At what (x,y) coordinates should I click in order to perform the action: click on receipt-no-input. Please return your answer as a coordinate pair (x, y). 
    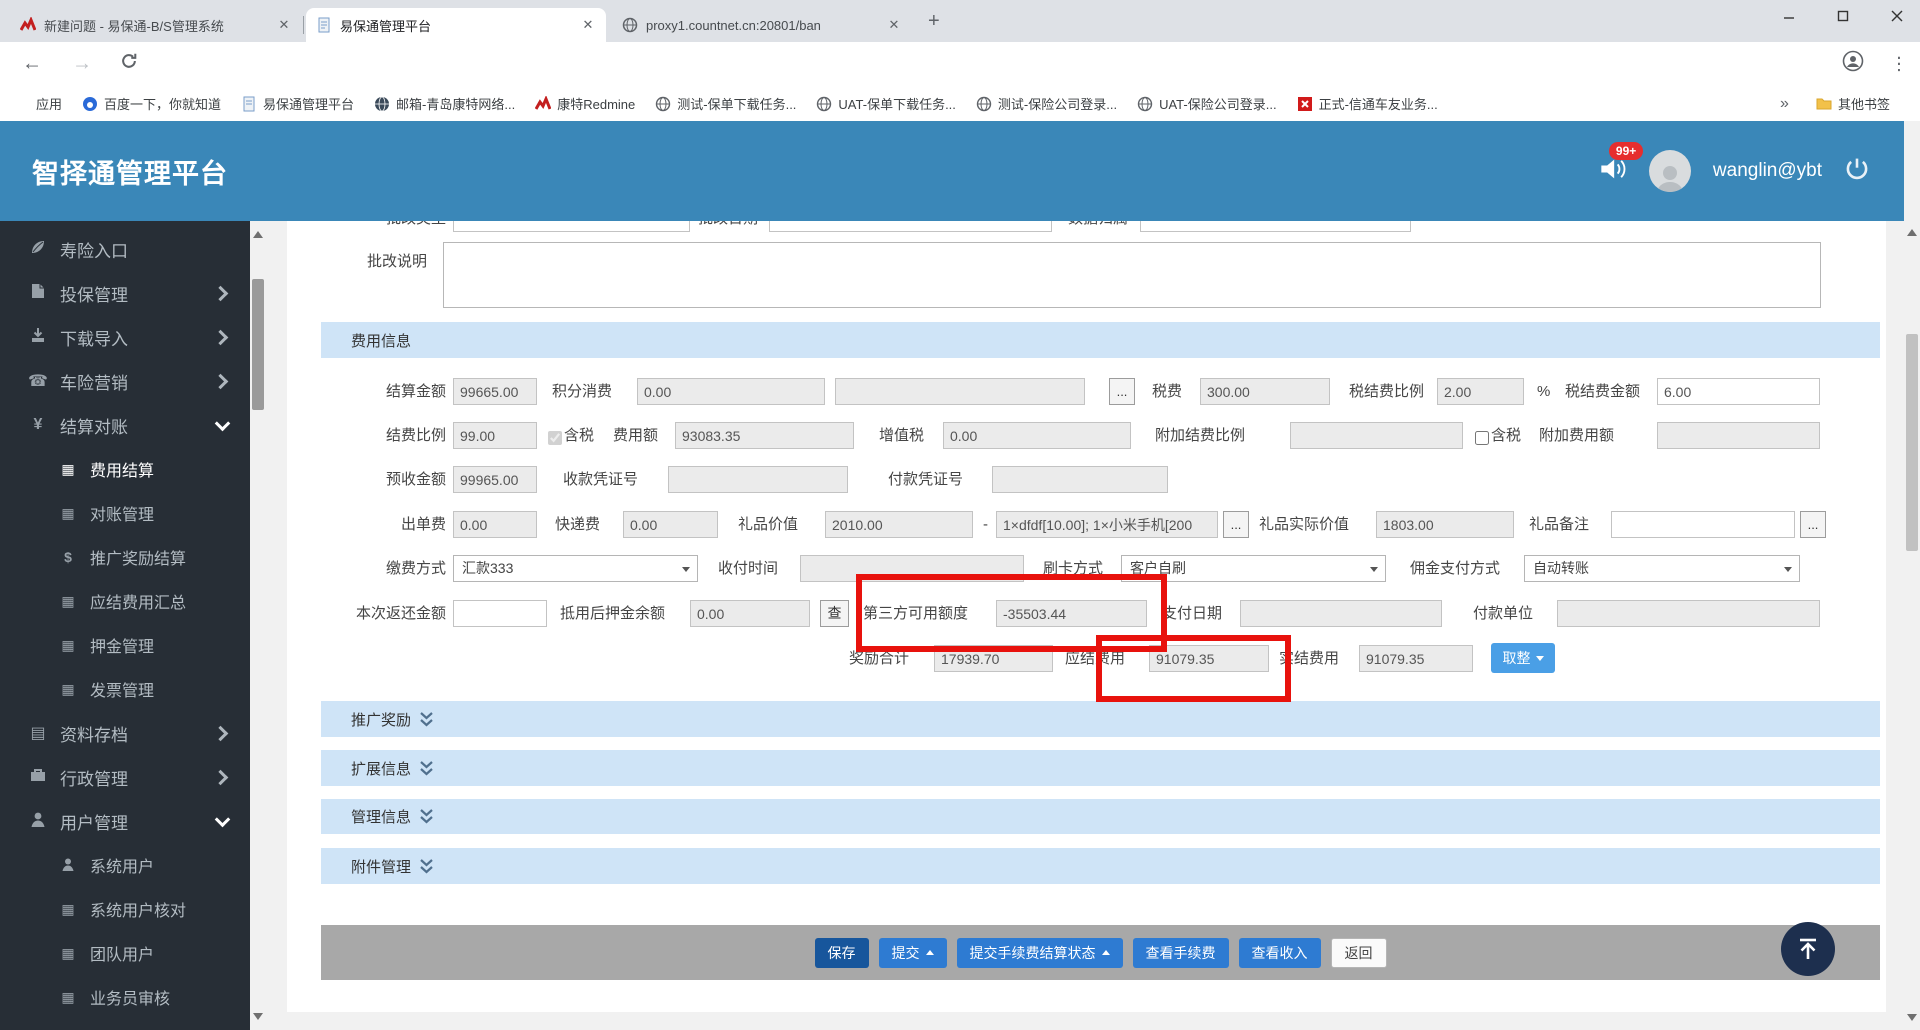
    Looking at the image, I should click on (758, 479).